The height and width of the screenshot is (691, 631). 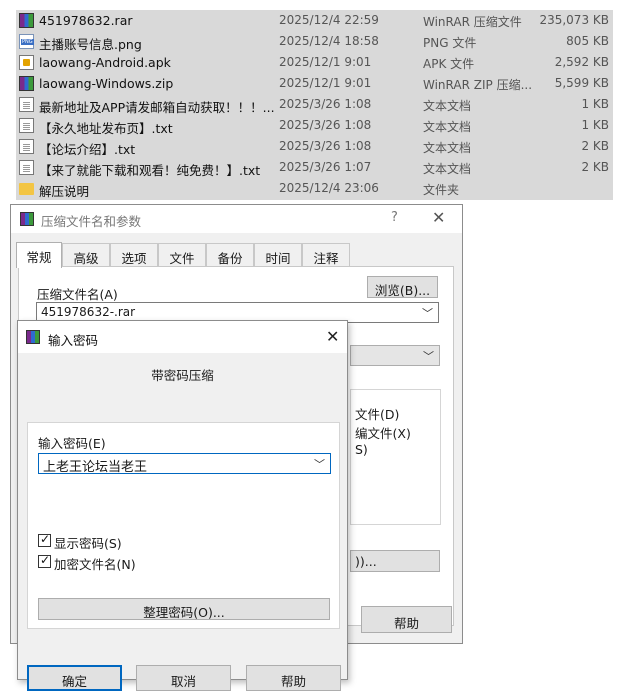 What do you see at coordinates (95, 563) in the screenshot?
I see `encrypt-names-label: 加密文件名(N)` at bounding box center [95, 563].